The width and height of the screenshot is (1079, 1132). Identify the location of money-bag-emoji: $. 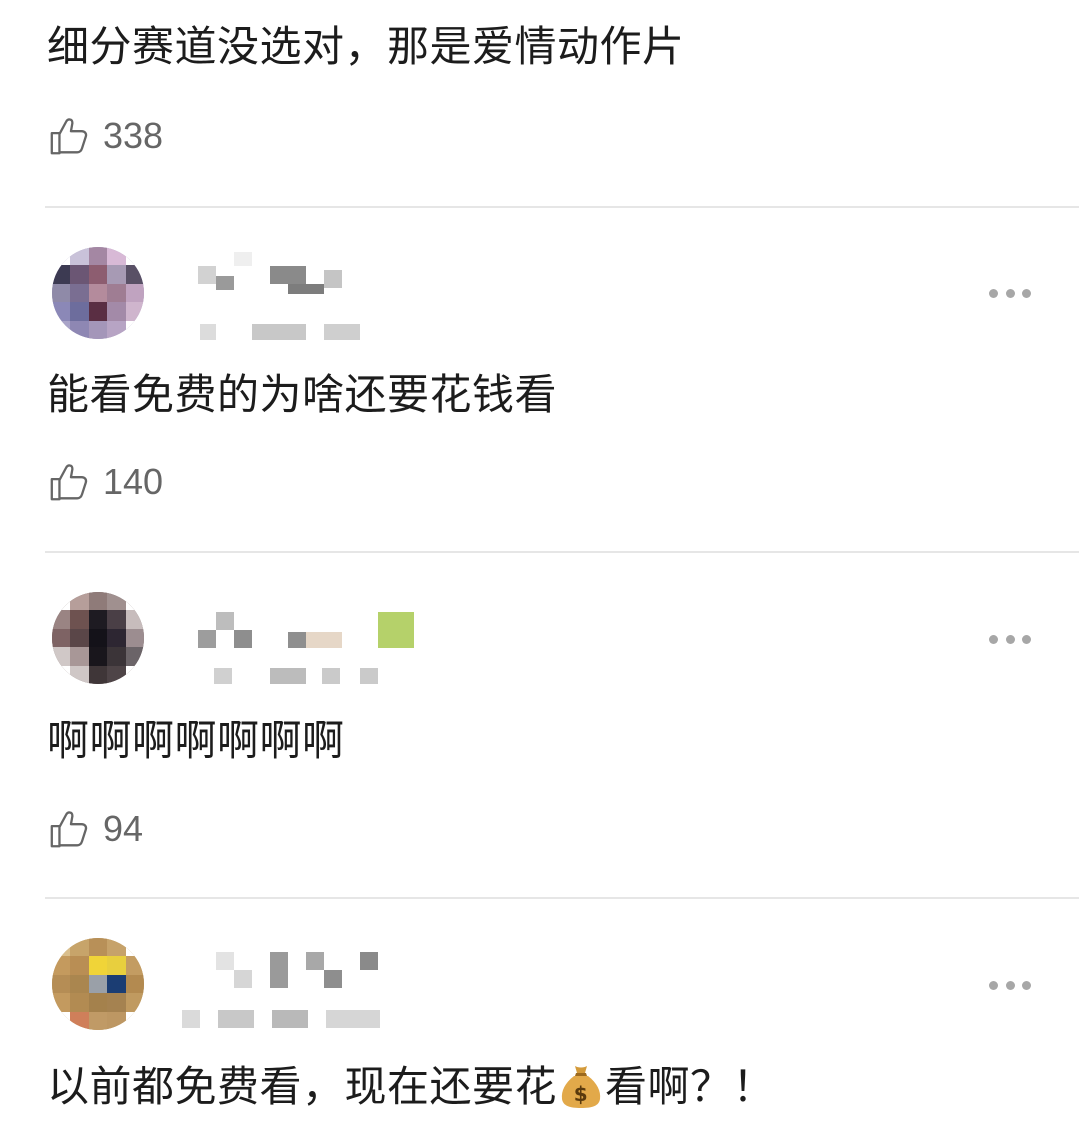
(581, 1087).